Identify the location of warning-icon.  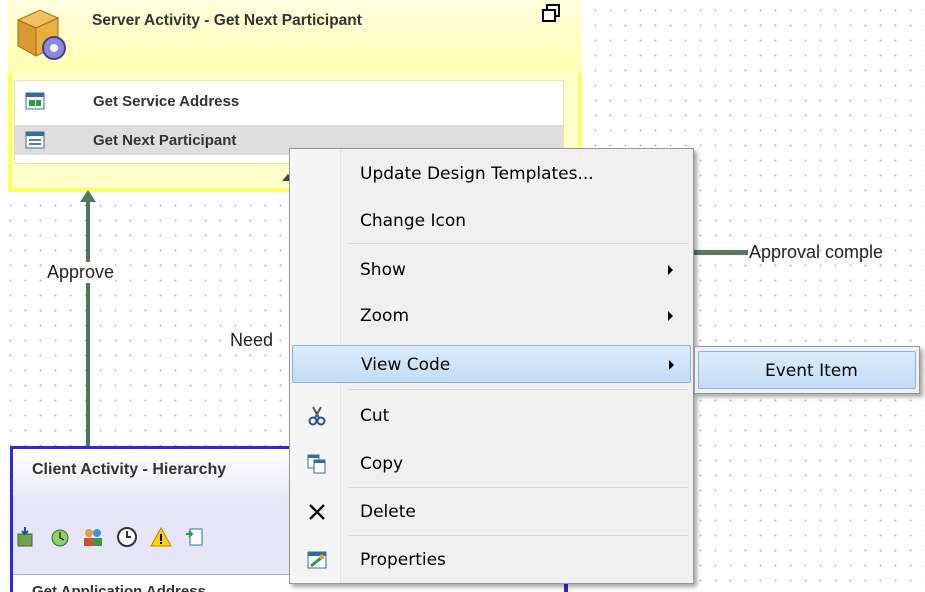
(161, 537).